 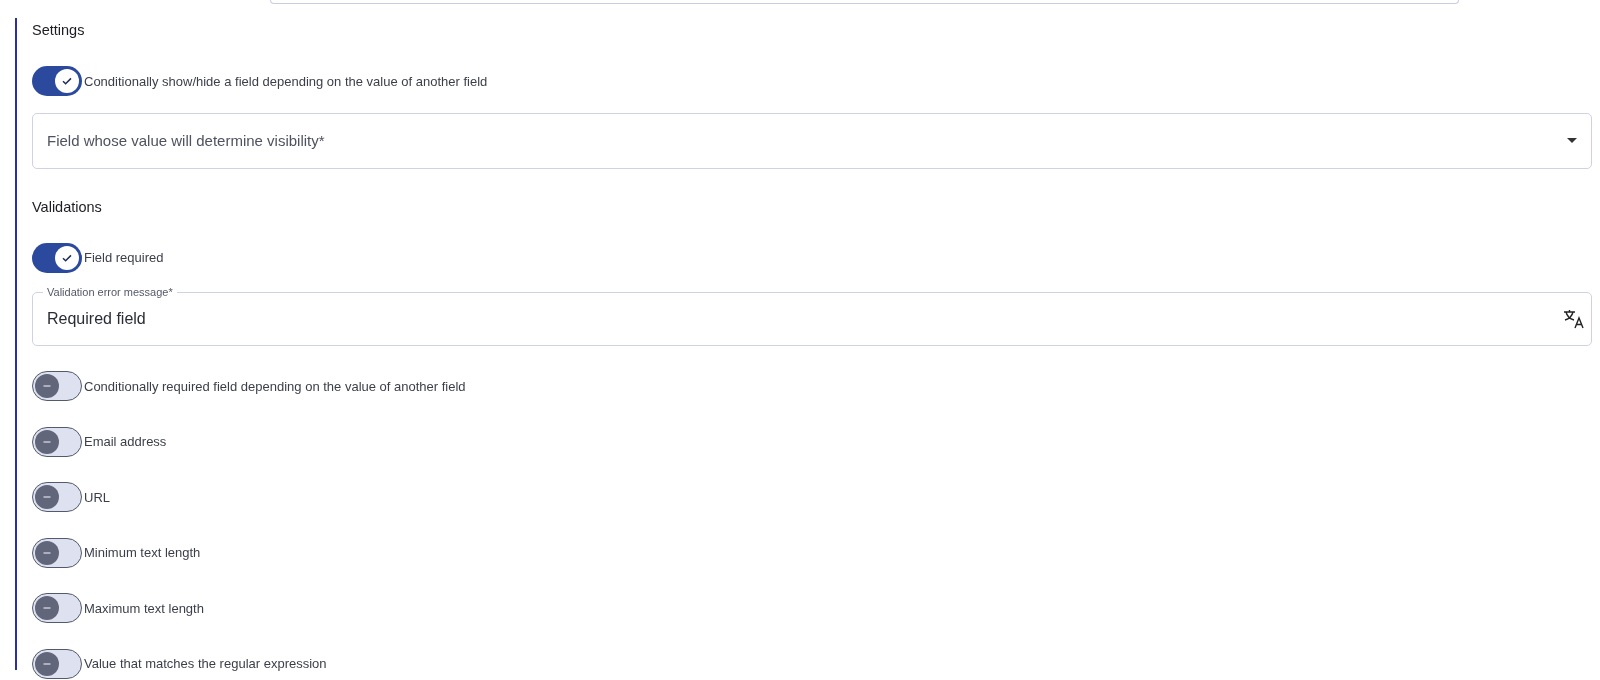 I want to click on toggle-label: Conditionally show/hide a field depending on the value of another field, so click(x=286, y=81).